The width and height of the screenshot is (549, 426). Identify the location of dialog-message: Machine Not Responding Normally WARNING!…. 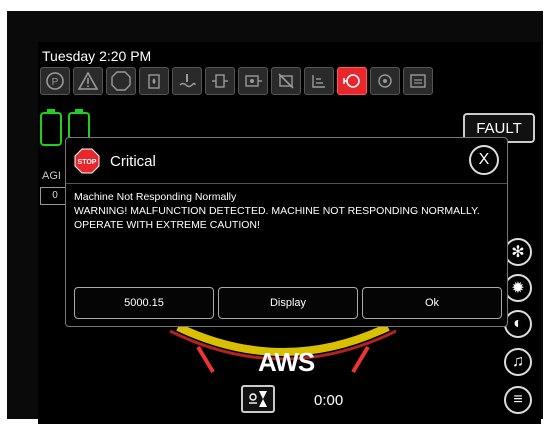
(286, 211).